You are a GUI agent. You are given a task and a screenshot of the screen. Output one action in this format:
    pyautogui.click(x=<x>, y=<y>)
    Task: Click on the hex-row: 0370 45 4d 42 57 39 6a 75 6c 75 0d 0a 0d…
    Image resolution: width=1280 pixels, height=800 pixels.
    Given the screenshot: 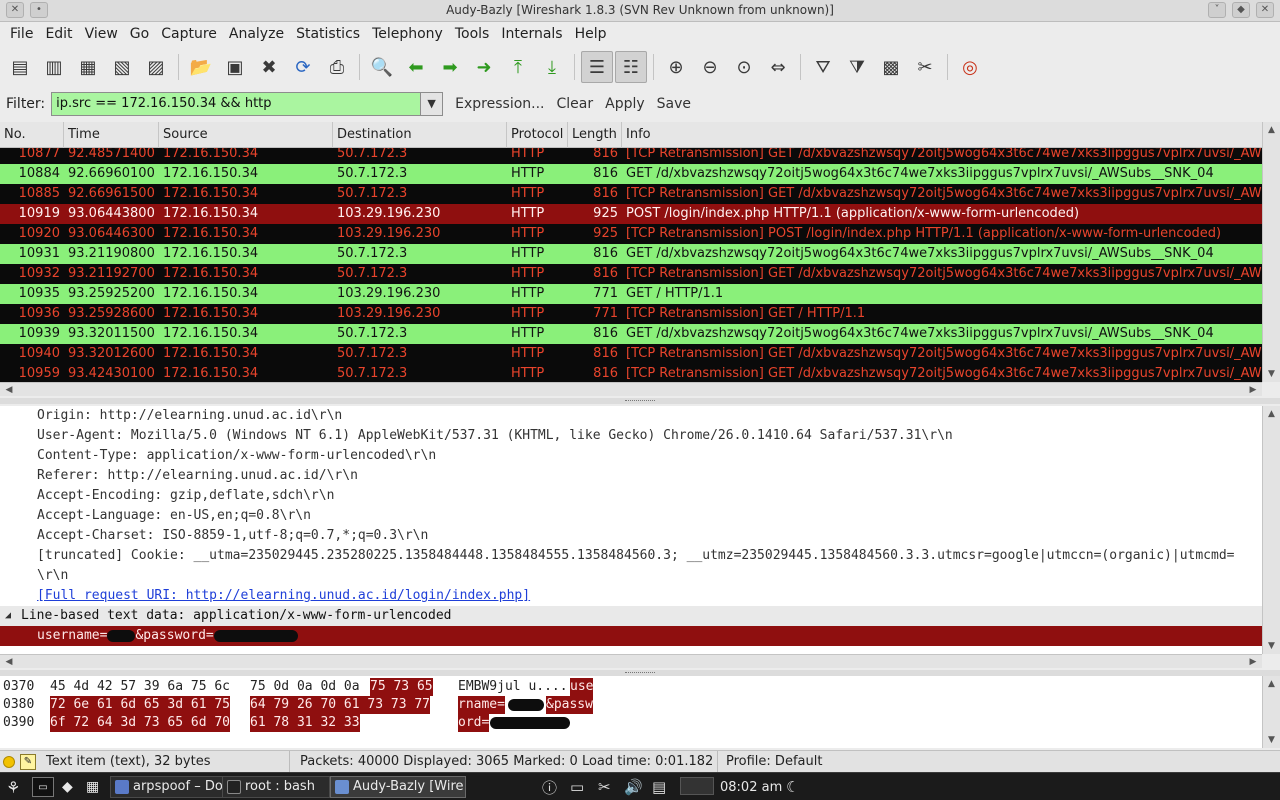 What is the action you would take?
    pyautogui.click(x=631, y=687)
    